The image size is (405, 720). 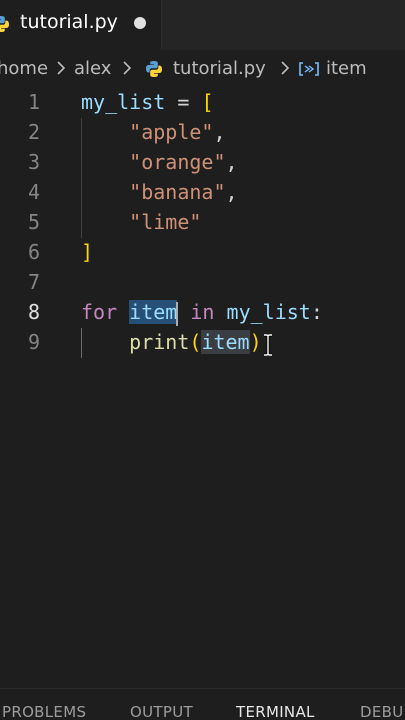 I want to click on tab-tutorial-py: tutorial.py, so click(x=81, y=25).